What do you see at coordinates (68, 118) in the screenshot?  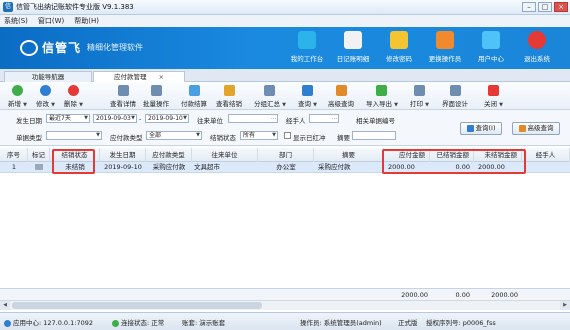 I see `date-range-select: 最近7天 ▼` at bounding box center [68, 118].